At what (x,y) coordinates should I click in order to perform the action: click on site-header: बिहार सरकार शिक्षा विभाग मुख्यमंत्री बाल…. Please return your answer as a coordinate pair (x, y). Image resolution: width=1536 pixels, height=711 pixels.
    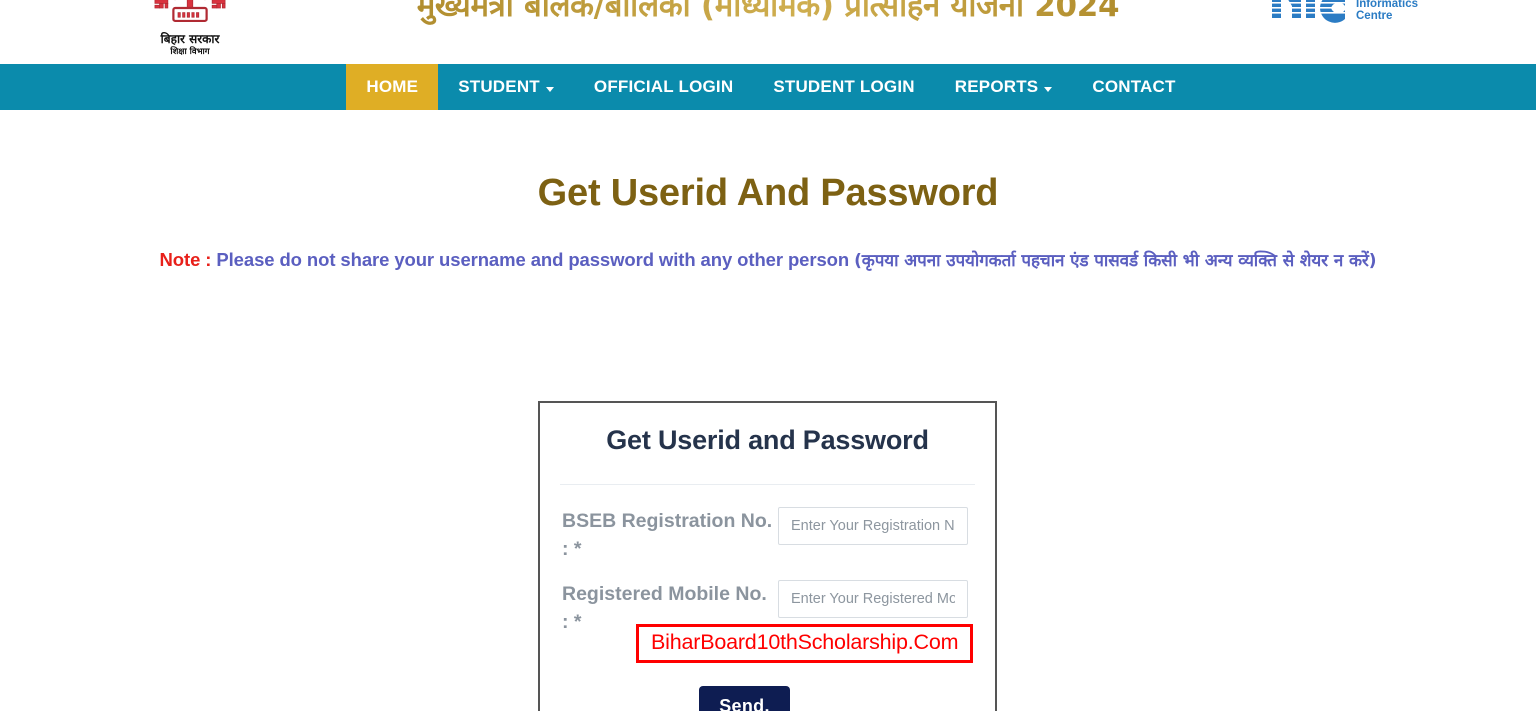
    Looking at the image, I should click on (768, 32).